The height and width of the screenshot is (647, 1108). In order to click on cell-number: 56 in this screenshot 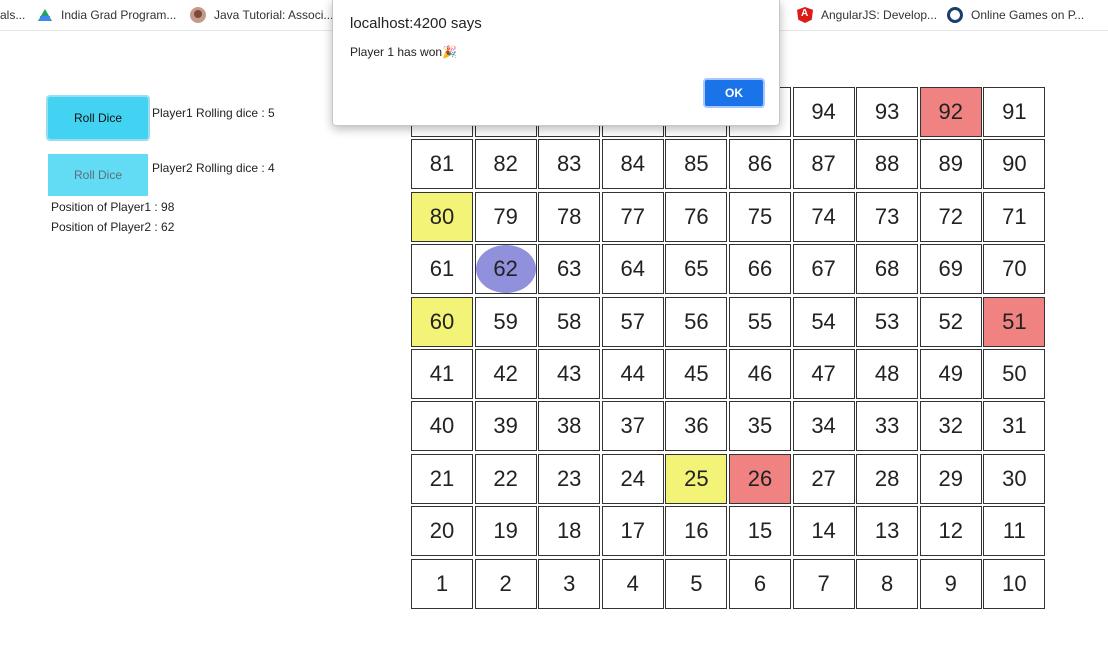, I will do `click(696, 321)`.